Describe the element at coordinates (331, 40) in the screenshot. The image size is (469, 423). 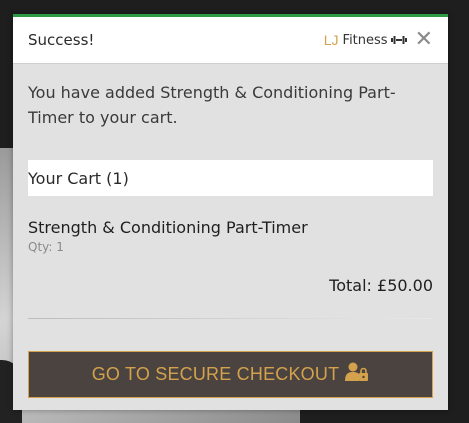
I see `brand-prefix: LJ` at that location.